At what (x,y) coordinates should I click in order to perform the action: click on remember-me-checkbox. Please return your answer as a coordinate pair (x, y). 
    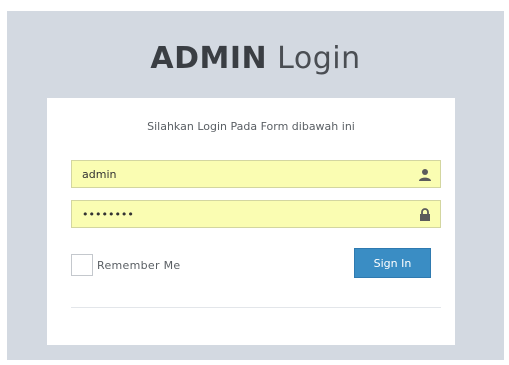
    Looking at the image, I should click on (82, 265).